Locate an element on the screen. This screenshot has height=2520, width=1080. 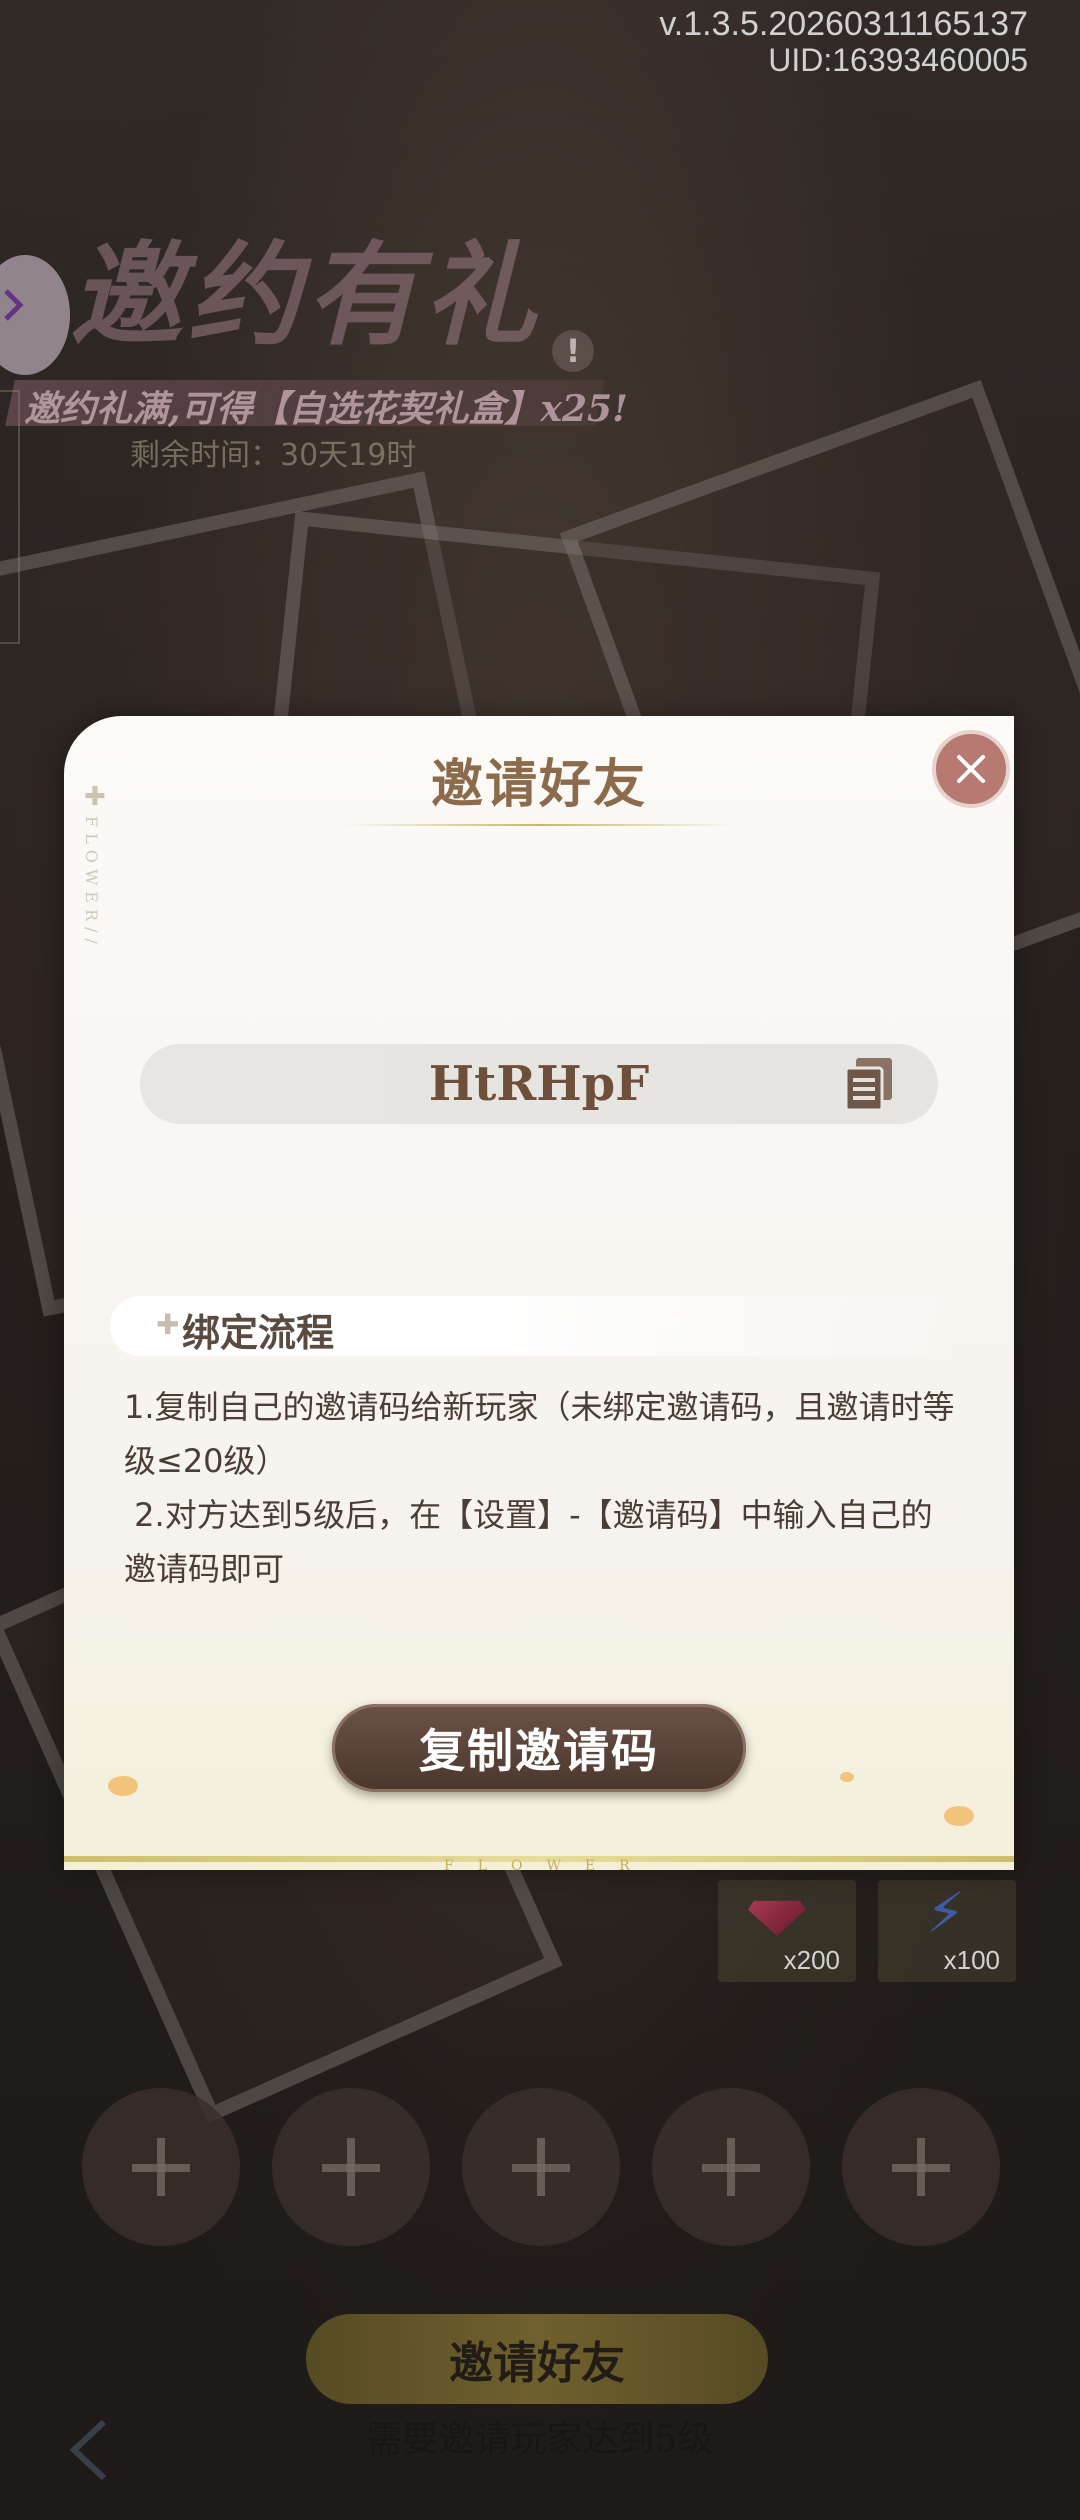
side-decoration-text: FLOWER// is located at coordinates (91, 883).